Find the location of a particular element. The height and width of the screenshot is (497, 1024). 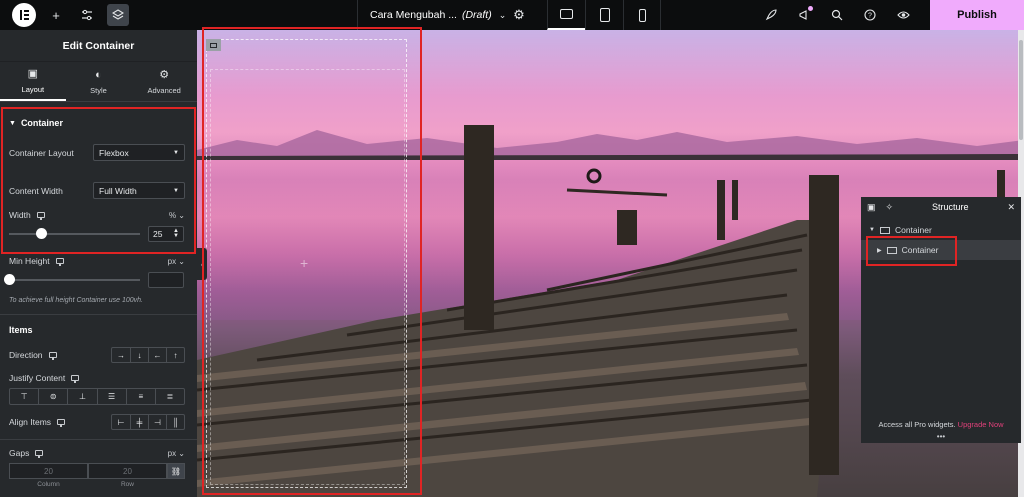

tablet-view-button is located at coordinates (604, 15).